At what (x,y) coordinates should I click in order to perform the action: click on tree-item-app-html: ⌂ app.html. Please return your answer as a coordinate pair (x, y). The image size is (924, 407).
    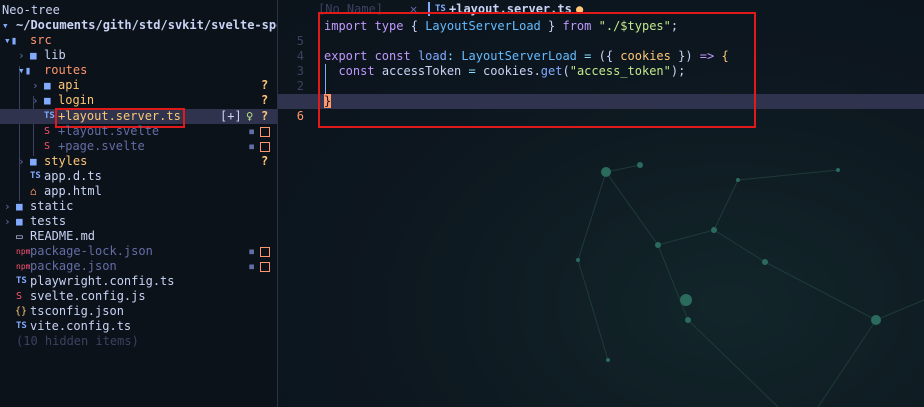
    Looking at the image, I should click on (138, 191).